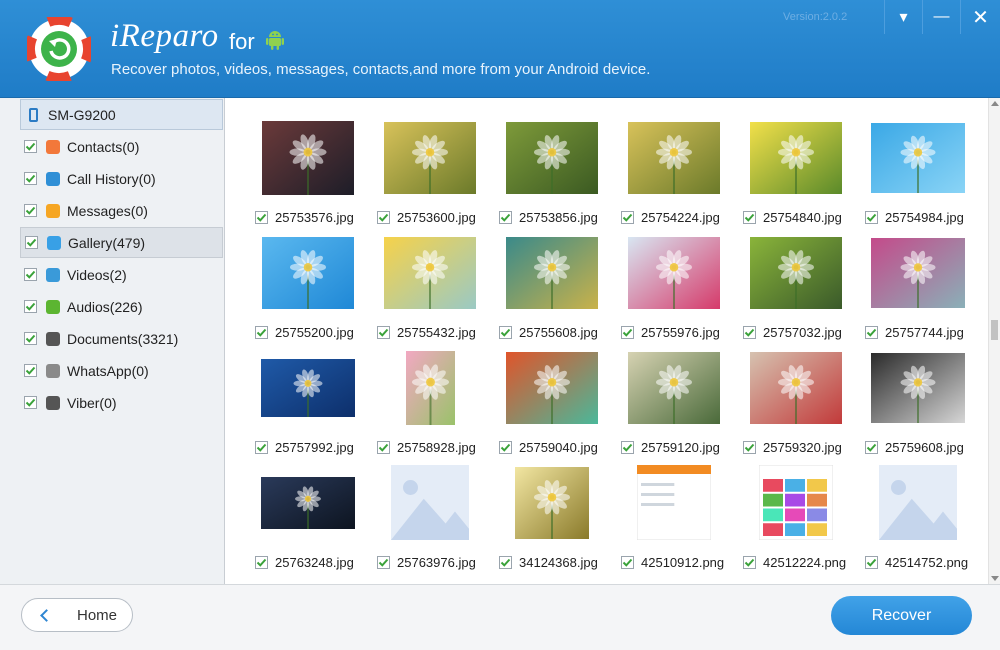 The height and width of the screenshot is (650, 1000). I want to click on gallery-item: 34124368.jpg, so click(552, 515).